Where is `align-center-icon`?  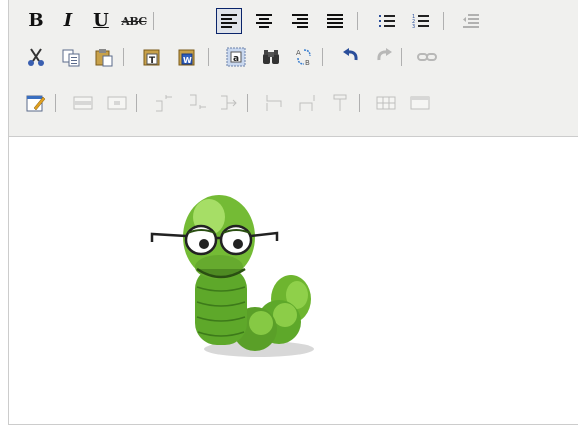 align-center-icon is located at coordinates (264, 21).